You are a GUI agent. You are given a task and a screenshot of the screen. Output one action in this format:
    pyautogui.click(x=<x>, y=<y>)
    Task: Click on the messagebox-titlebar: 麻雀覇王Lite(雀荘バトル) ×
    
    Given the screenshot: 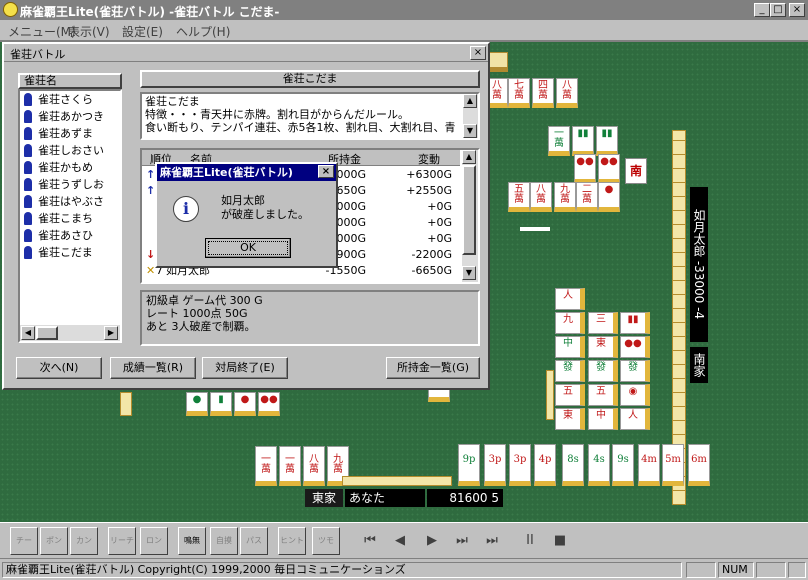 What is the action you would take?
    pyautogui.click(x=246, y=172)
    